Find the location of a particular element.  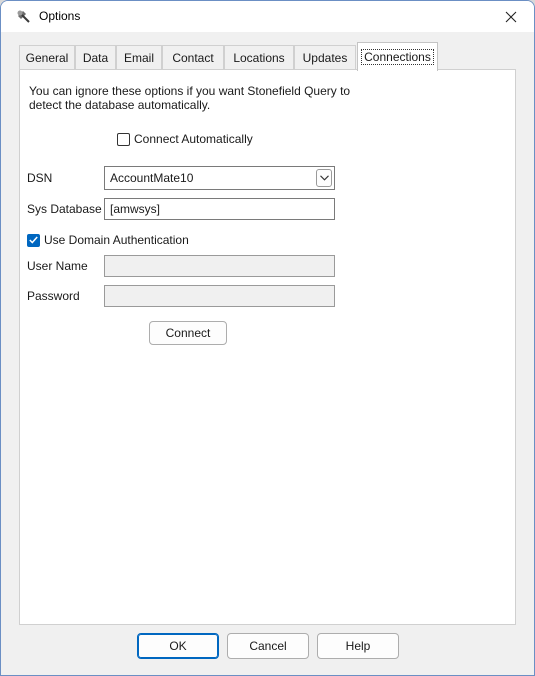

password-input is located at coordinates (219, 296).